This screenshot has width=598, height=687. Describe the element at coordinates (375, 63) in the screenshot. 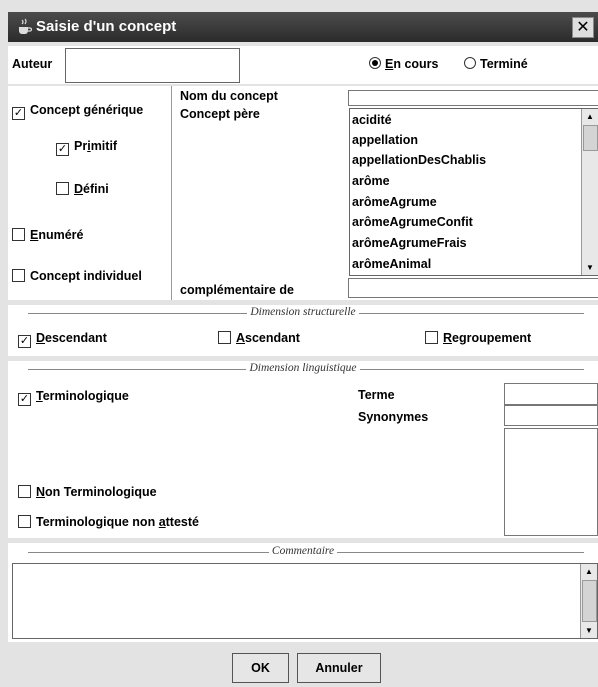

I see `radio-selected-icon` at that location.